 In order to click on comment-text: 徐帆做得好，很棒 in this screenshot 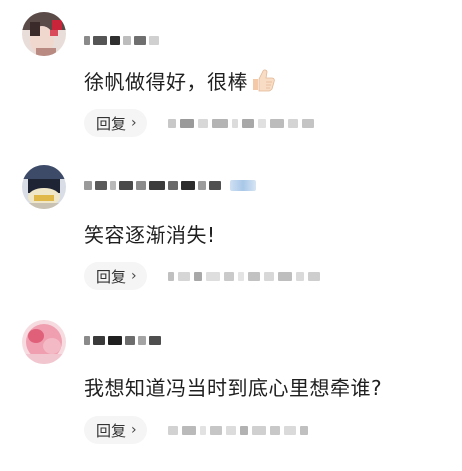, I will do `click(180, 83)`.